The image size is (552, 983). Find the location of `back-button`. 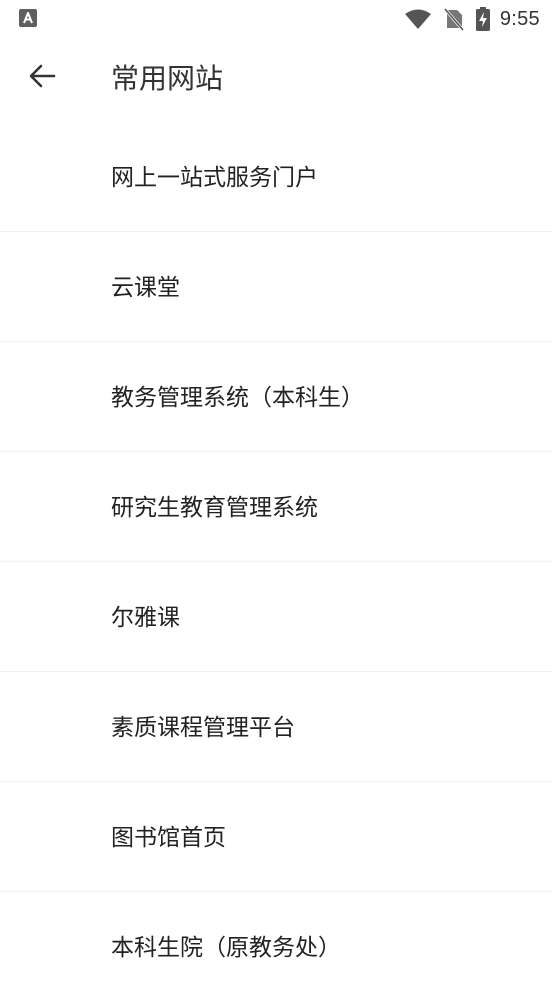

back-button is located at coordinates (42, 76).